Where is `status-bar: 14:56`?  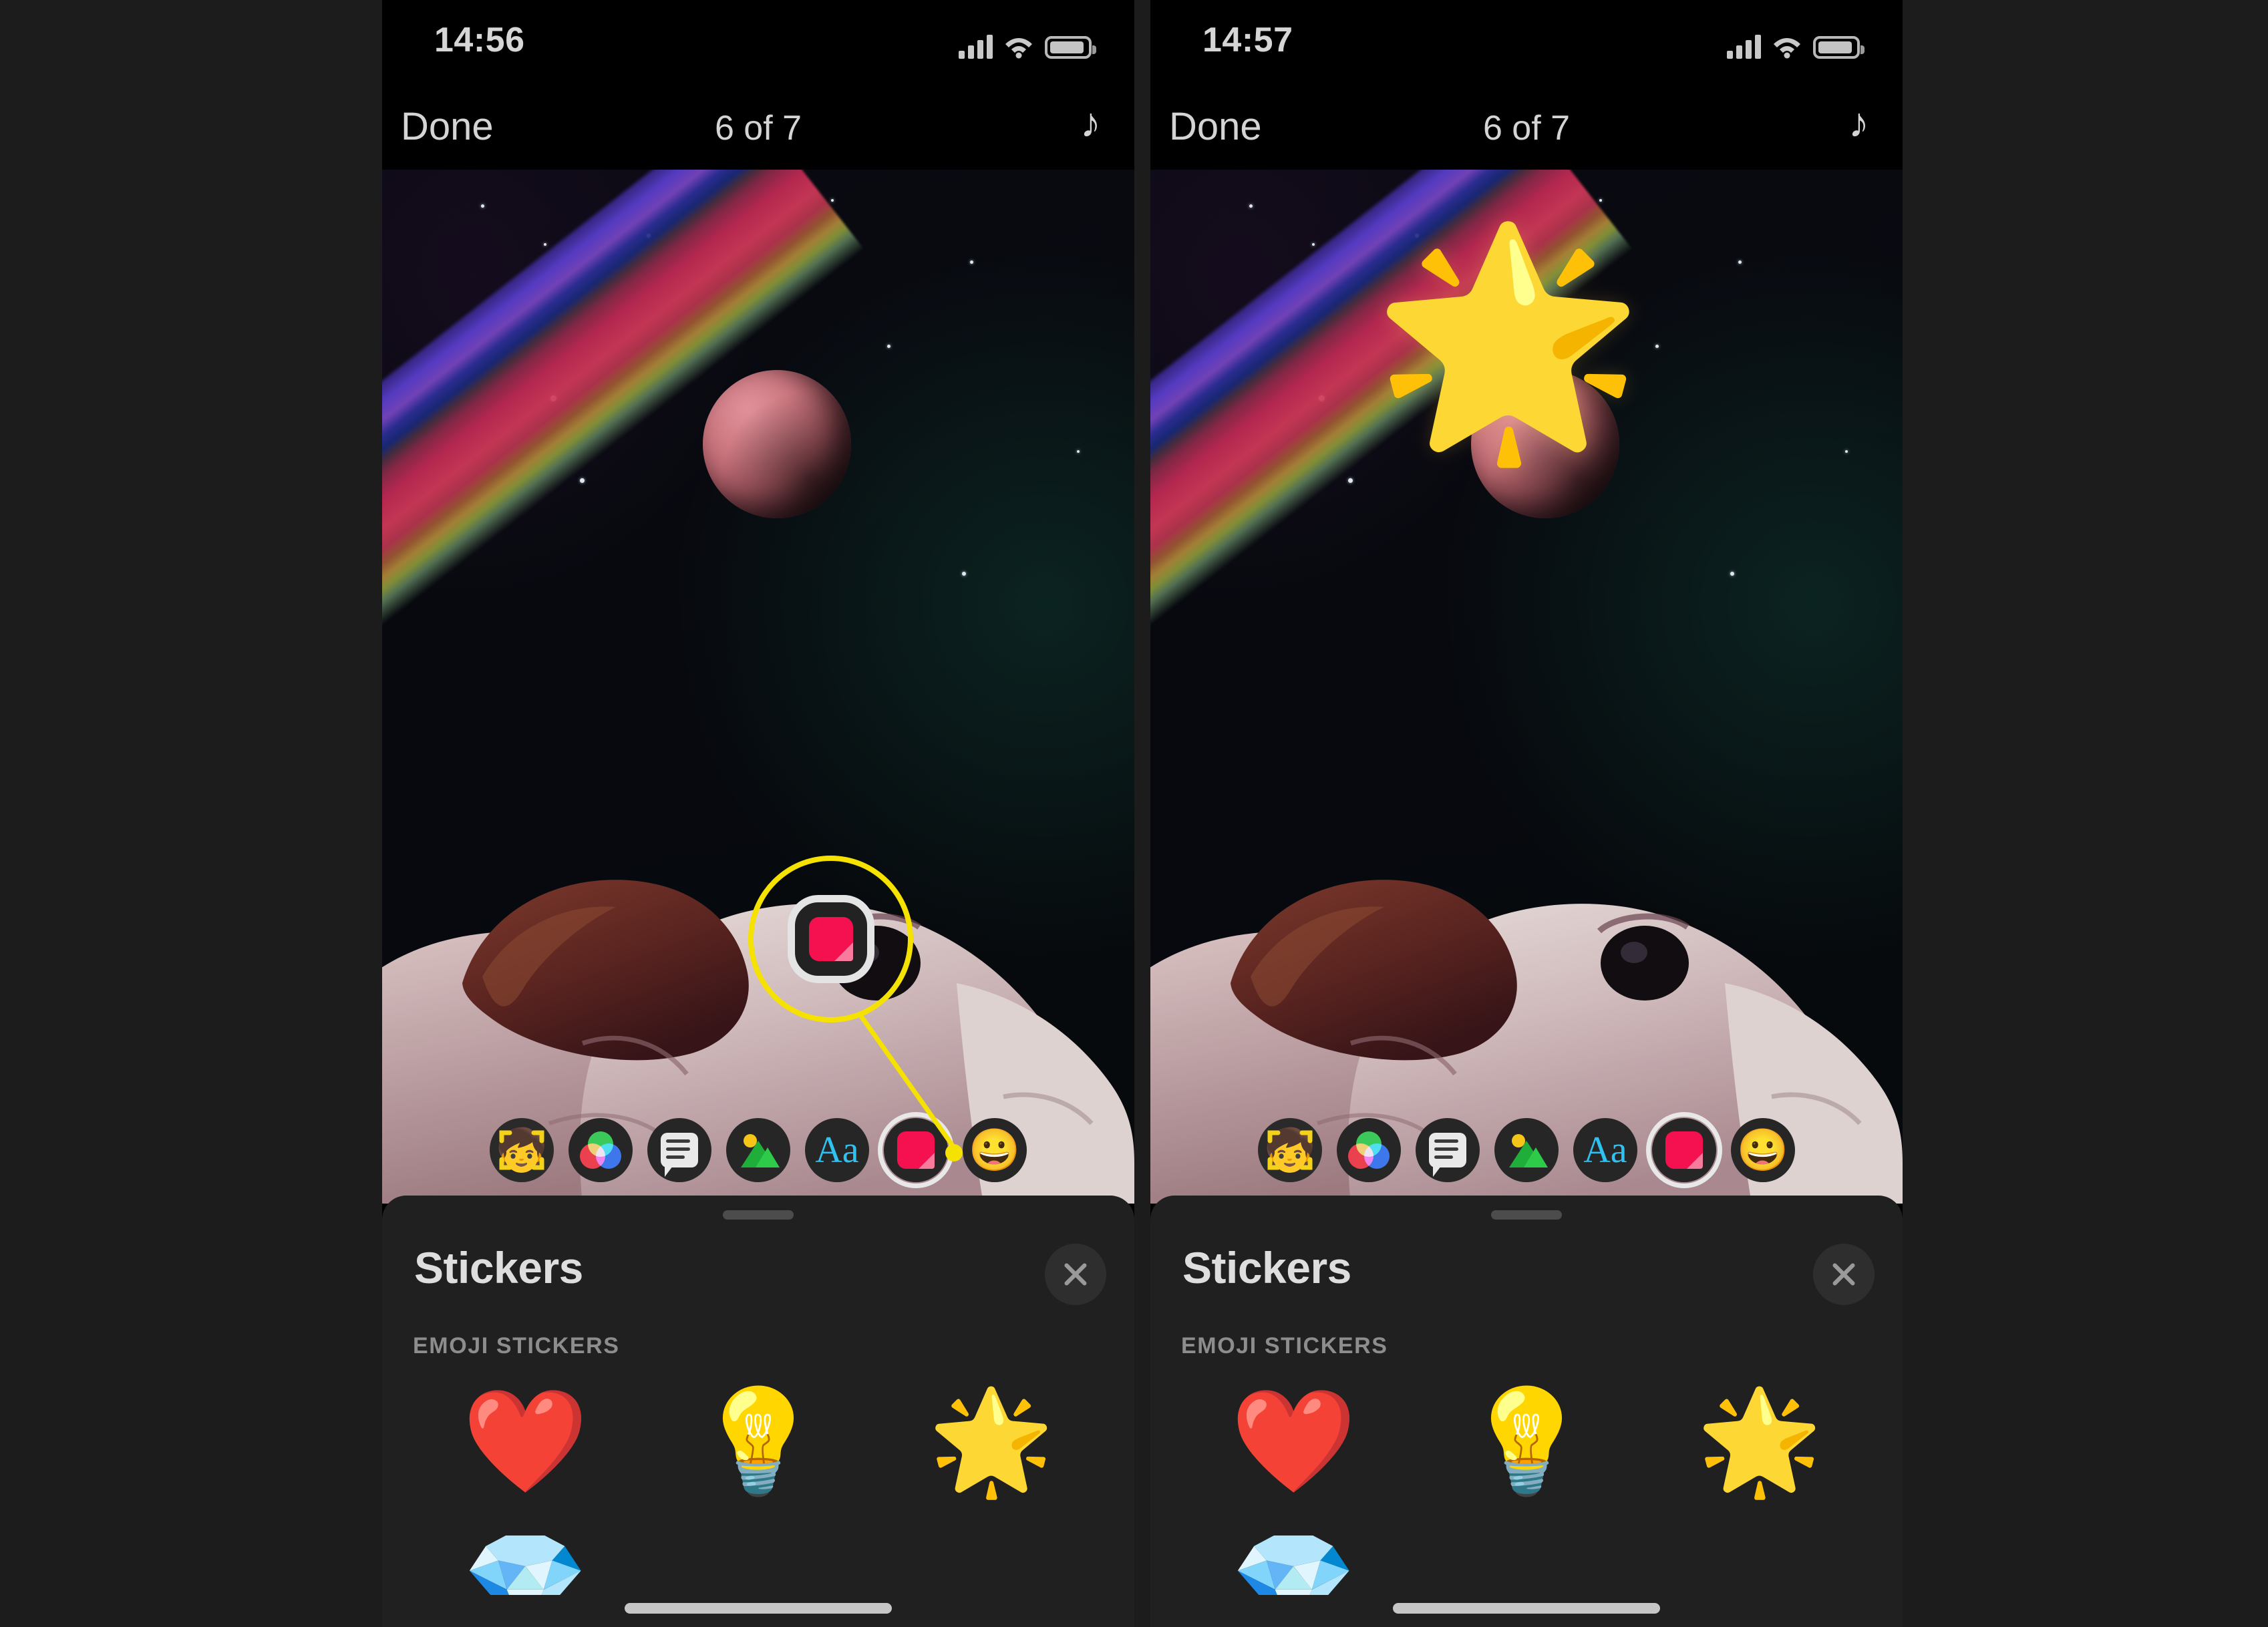 status-bar: 14:56 is located at coordinates (758, 42).